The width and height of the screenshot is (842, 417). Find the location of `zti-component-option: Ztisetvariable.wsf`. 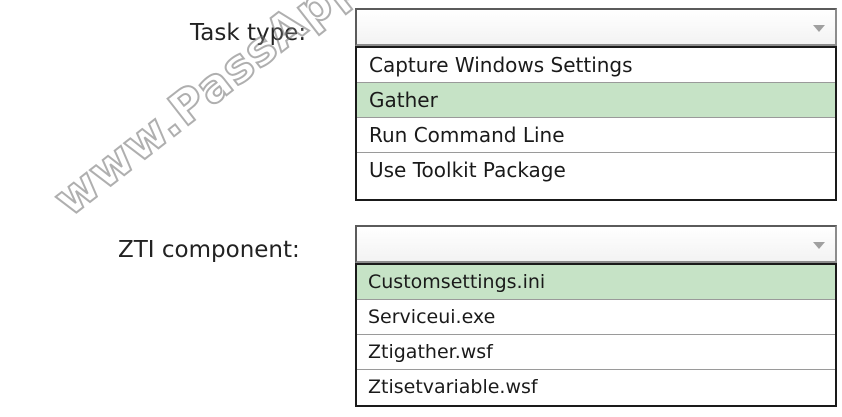

zti-component-option: Ztisetvariable.wsf is located at coordinates (596, 387).